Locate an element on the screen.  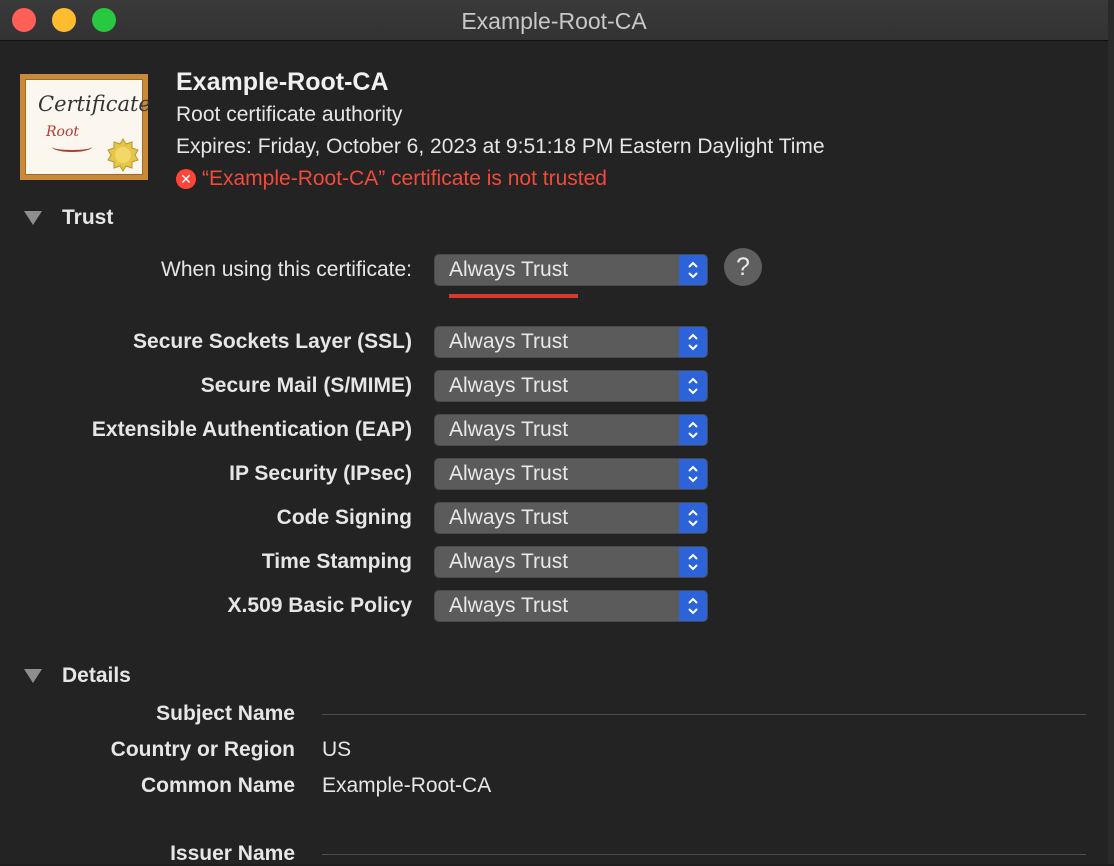
policy-popup-ipsec: Always Trust is located at coordinates (571, 474).